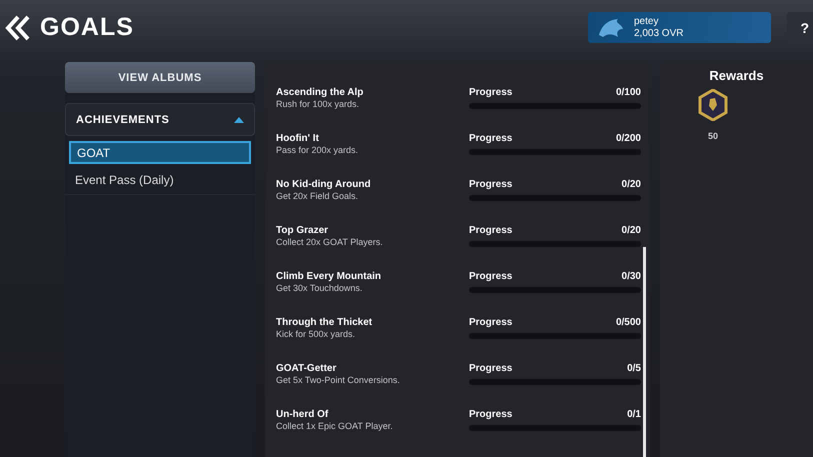 The height and width of the screenshot is (457, 813). What do you see at coordinates (659, 34) in the screenshot?
I see `rating-text: 2,003 OVR` at bounding box center [659, 34].